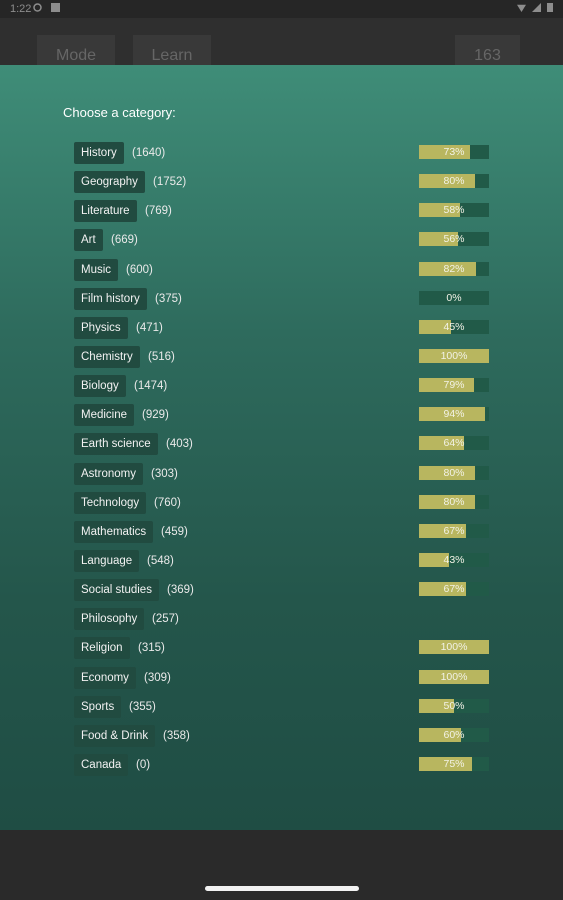 This screenshot has height=900, width=563. I want to click on category-row: Food & Drink (358) 60%, so click(282, 738).